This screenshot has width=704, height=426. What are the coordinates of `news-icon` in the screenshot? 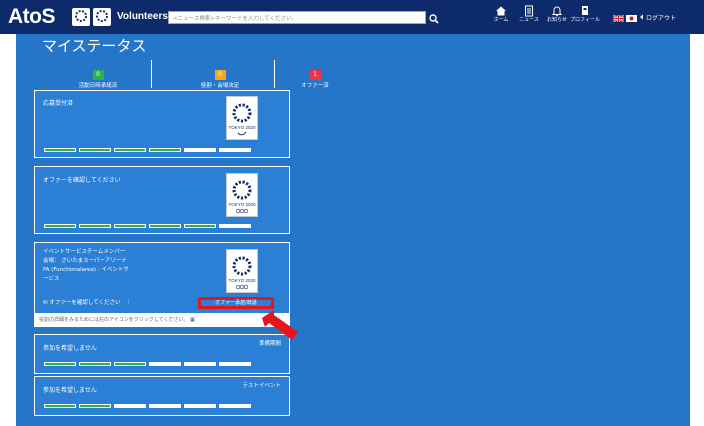 It's located at (529, 11).